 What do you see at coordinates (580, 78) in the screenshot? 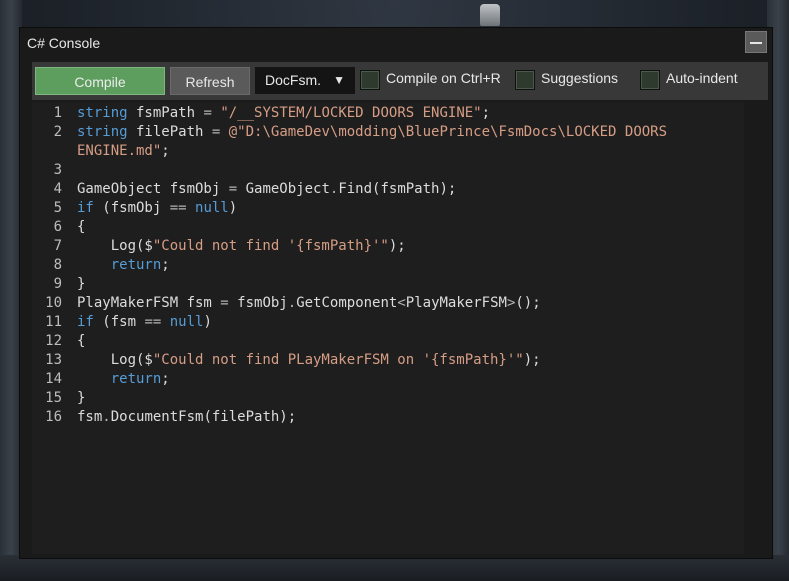
I see `checkbox-label: Suggestions` at bounding box center [580, 78].